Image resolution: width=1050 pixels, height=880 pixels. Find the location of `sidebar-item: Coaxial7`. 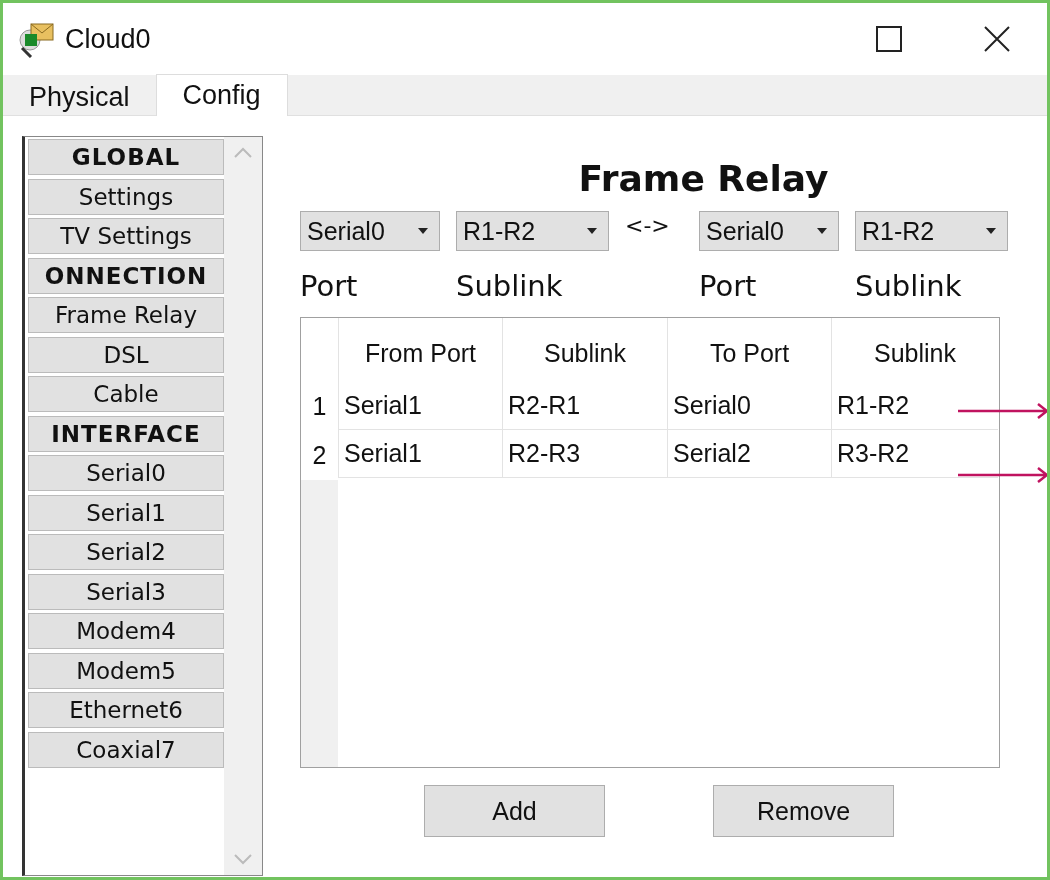

sidebar-item: Coaxial7 is located at coordinates (126, 749).